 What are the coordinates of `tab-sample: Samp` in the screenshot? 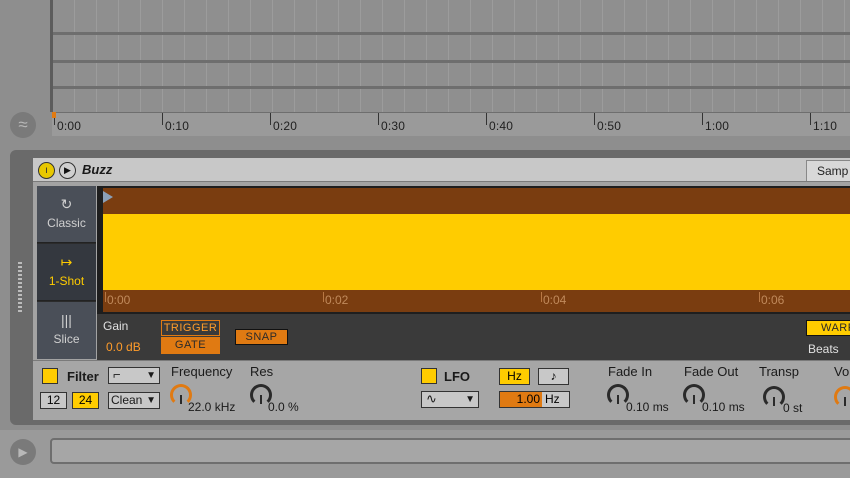 It's located at (828, 170).